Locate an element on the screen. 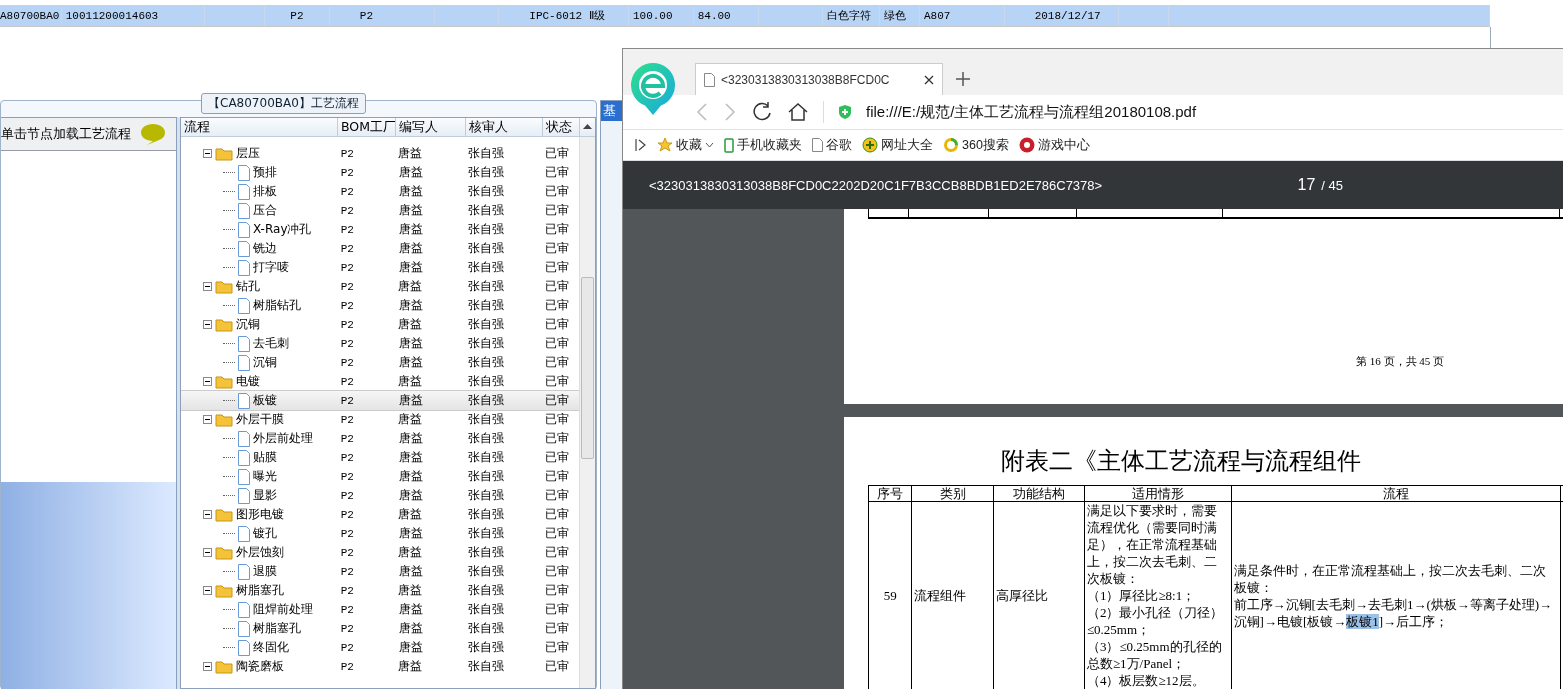  tree-row: 图形电镀 P2 唐益 张自强 已审 is located at coordinates (380, 514).